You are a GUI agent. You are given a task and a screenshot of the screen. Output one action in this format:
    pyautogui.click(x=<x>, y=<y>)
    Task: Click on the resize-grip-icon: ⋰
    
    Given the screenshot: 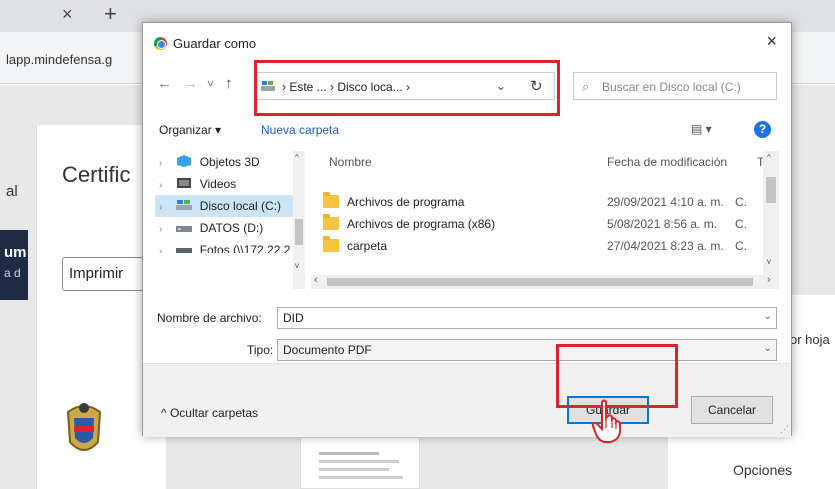 What is the action you would take?
    pyautogui.click(x=784, y=429)
    